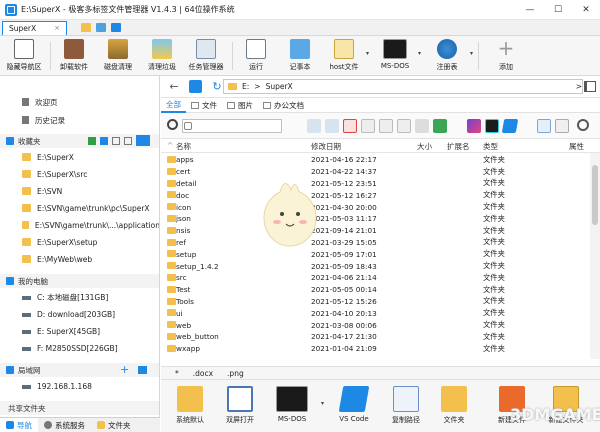 Image resolution: width=600 pixels, height=432 pixels. I want to click on favorite-item: E:\SuperX\setup, so click(79, 242).